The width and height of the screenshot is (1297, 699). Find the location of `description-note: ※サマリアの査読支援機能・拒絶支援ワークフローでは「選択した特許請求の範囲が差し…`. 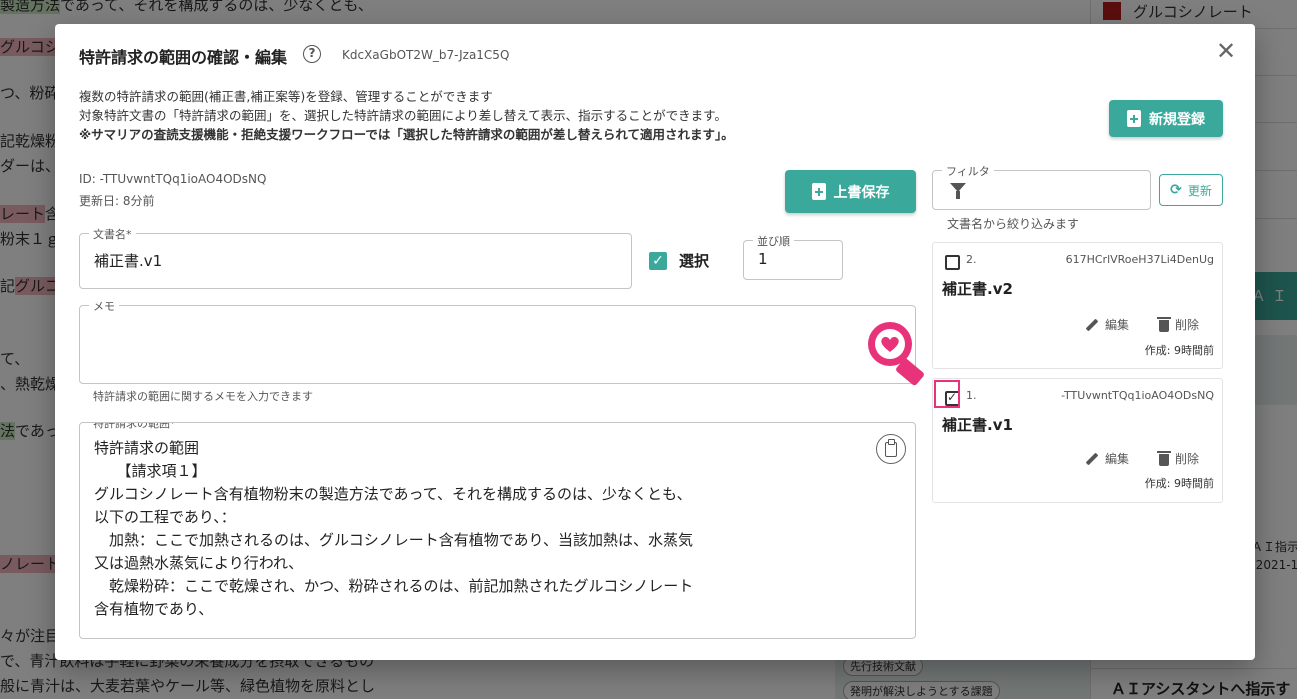

description-note: ※サマリアの査読支援機能・拒絶支援ワークフローでは「選択した特許請求の範囲が差し… is located at coordinates (406, 134).